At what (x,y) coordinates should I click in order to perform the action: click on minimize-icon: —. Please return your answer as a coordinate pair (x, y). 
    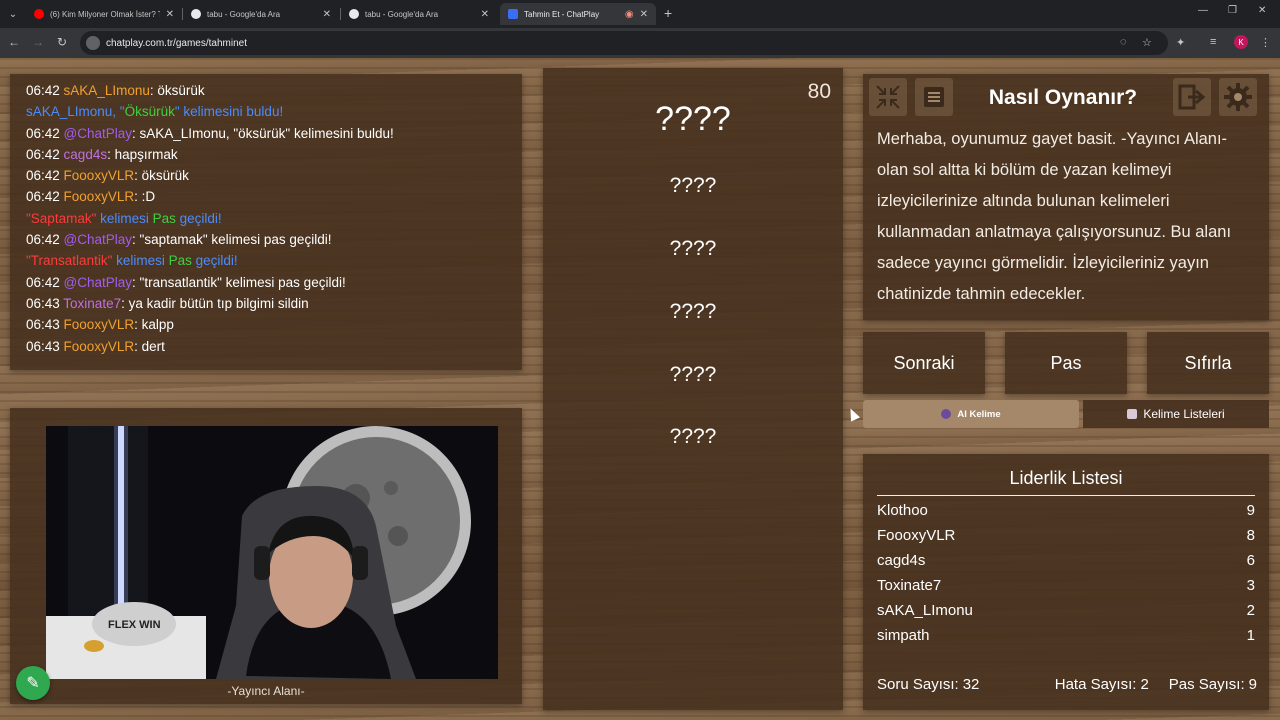
    Looking at the image, I should click on (1203, 10).